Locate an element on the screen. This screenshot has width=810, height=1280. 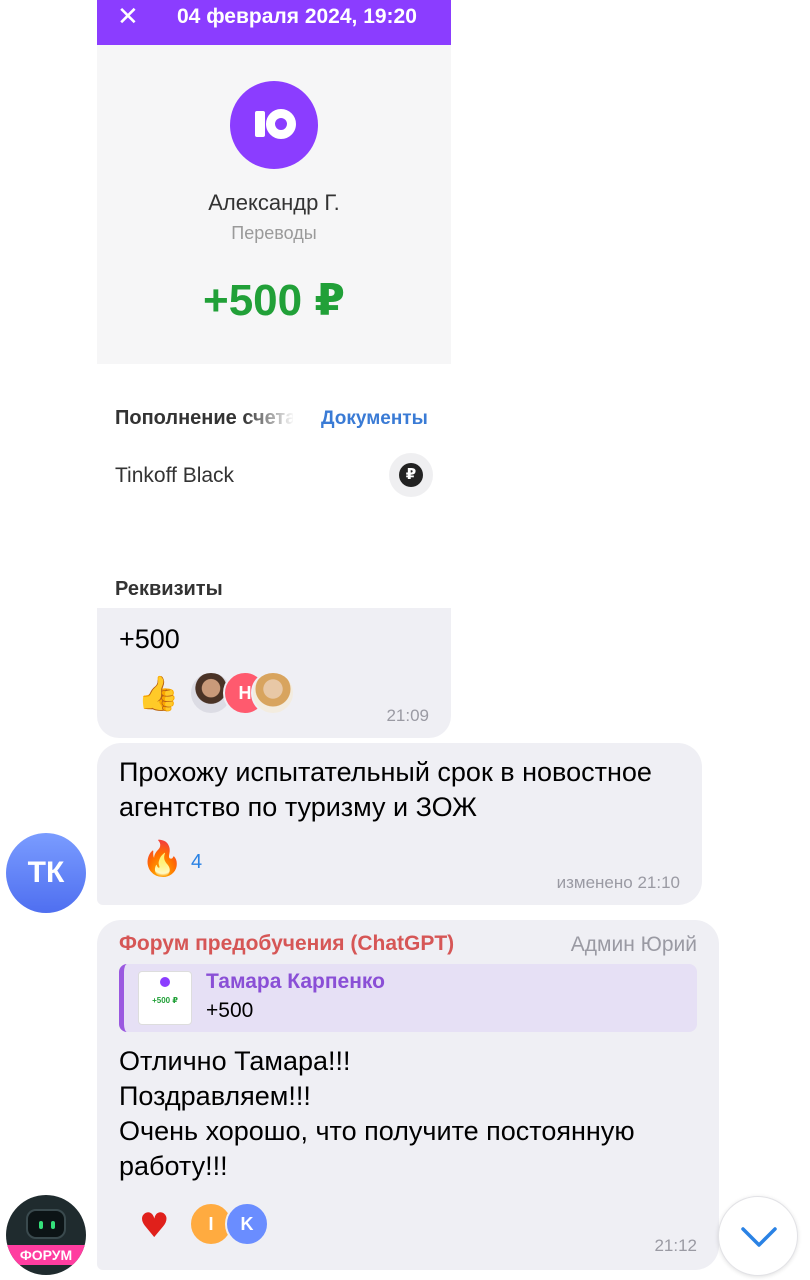
avatar-label: ФОРУМ is located at coordinates (46, 1255).